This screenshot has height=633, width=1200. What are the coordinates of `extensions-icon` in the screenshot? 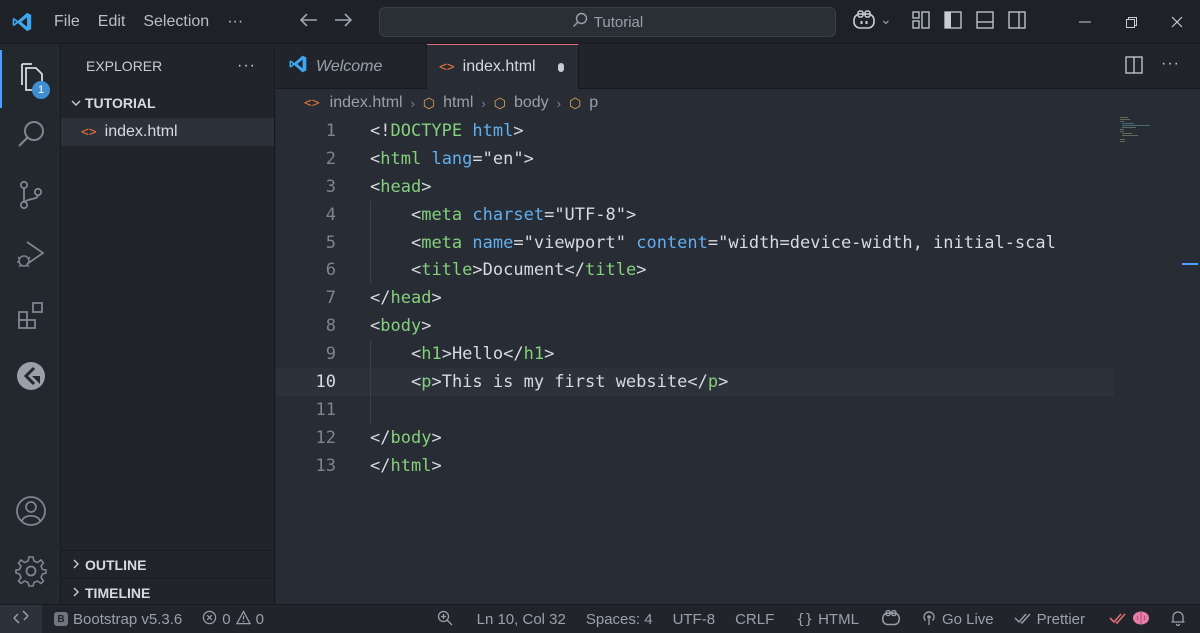 It's located at (31, 317).